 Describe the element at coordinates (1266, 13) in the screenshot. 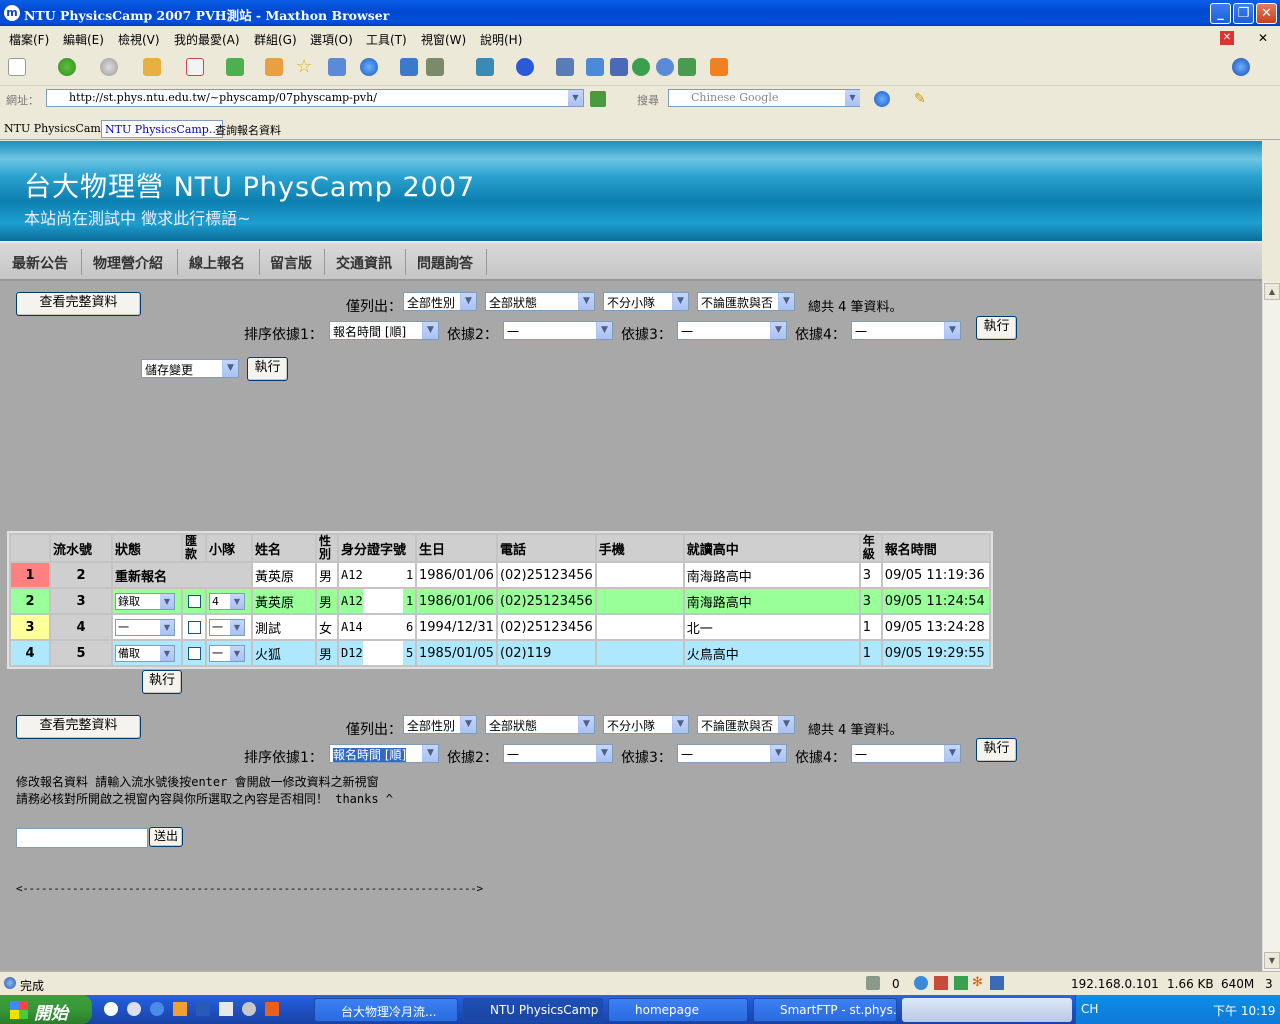

I see `close-button: ✕` at that location.